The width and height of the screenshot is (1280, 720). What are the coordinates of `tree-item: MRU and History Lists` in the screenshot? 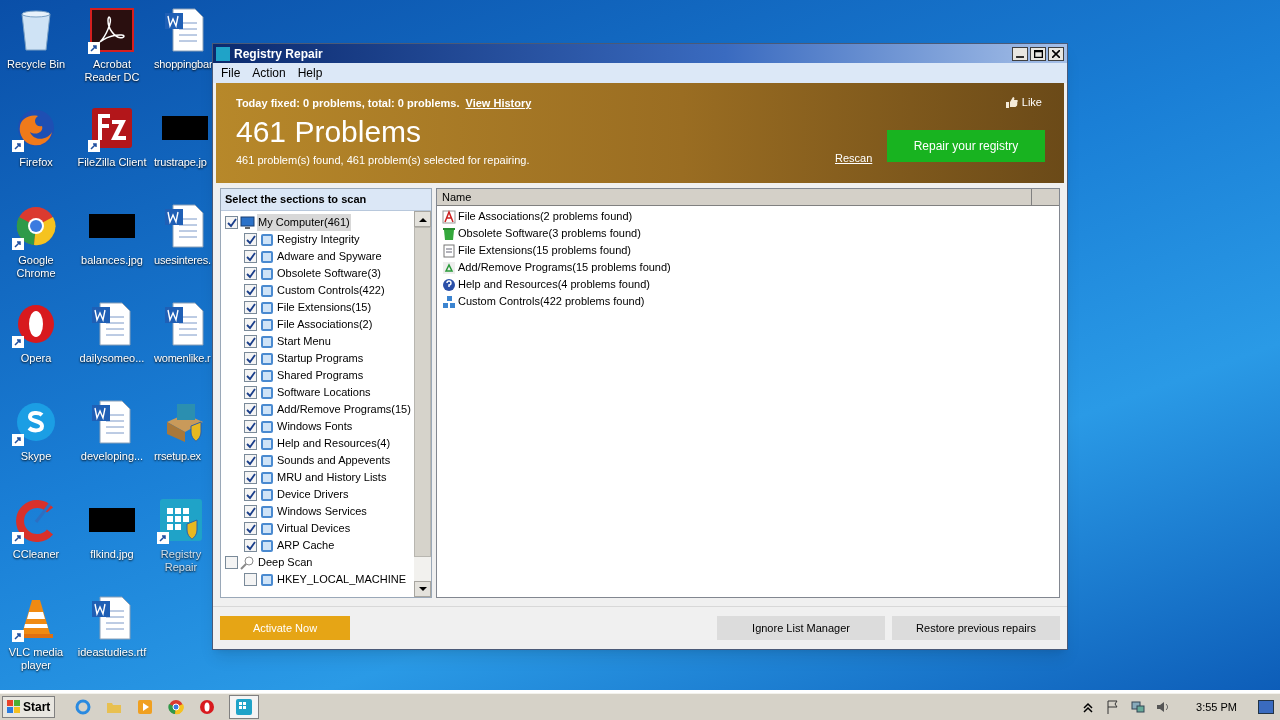 It's located at (332, 477).